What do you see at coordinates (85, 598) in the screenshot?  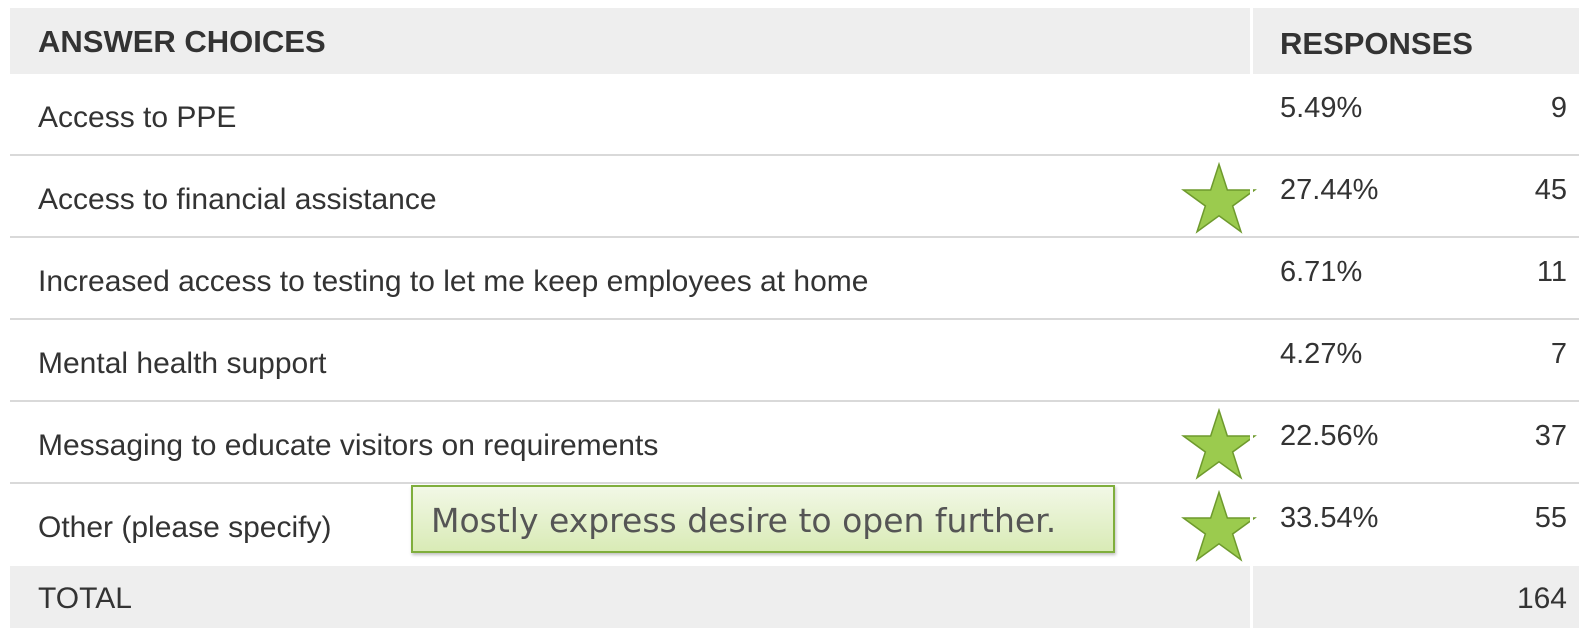 I see `total-label: TOTAL` at bounding box center [85, 598].